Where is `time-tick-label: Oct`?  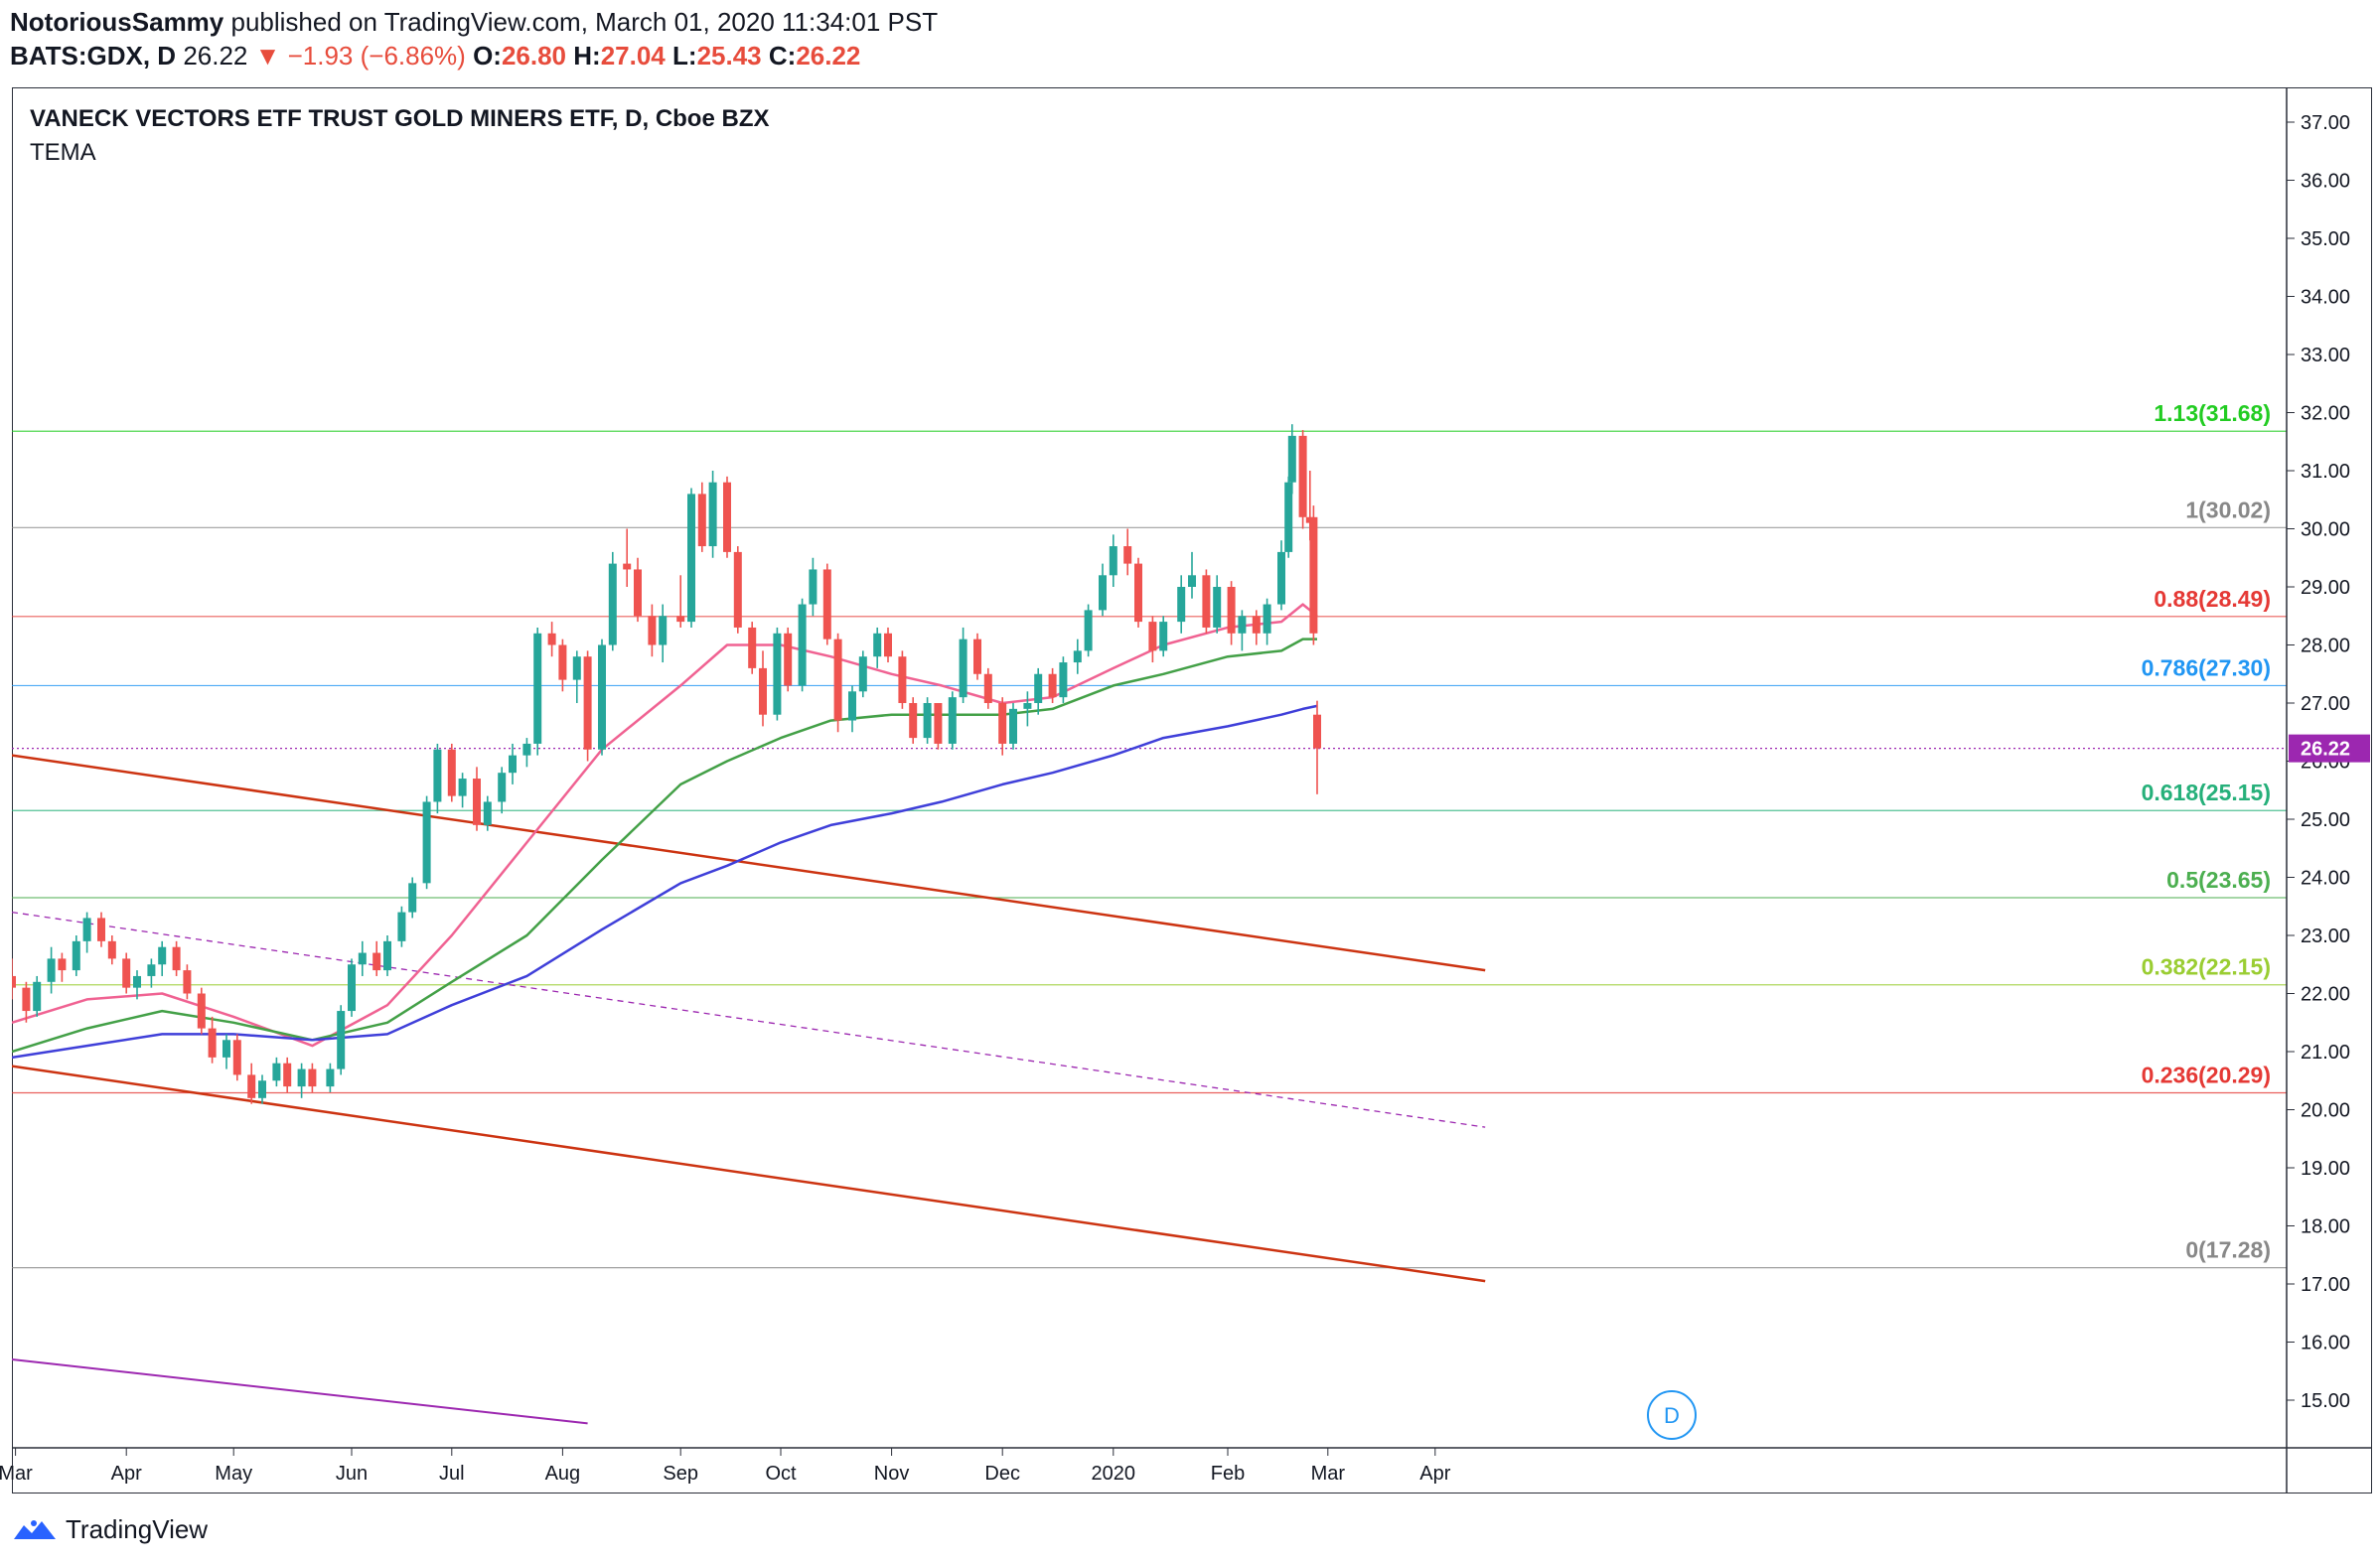
time-tick-label: Oct is located at coordinates (781, 1474).